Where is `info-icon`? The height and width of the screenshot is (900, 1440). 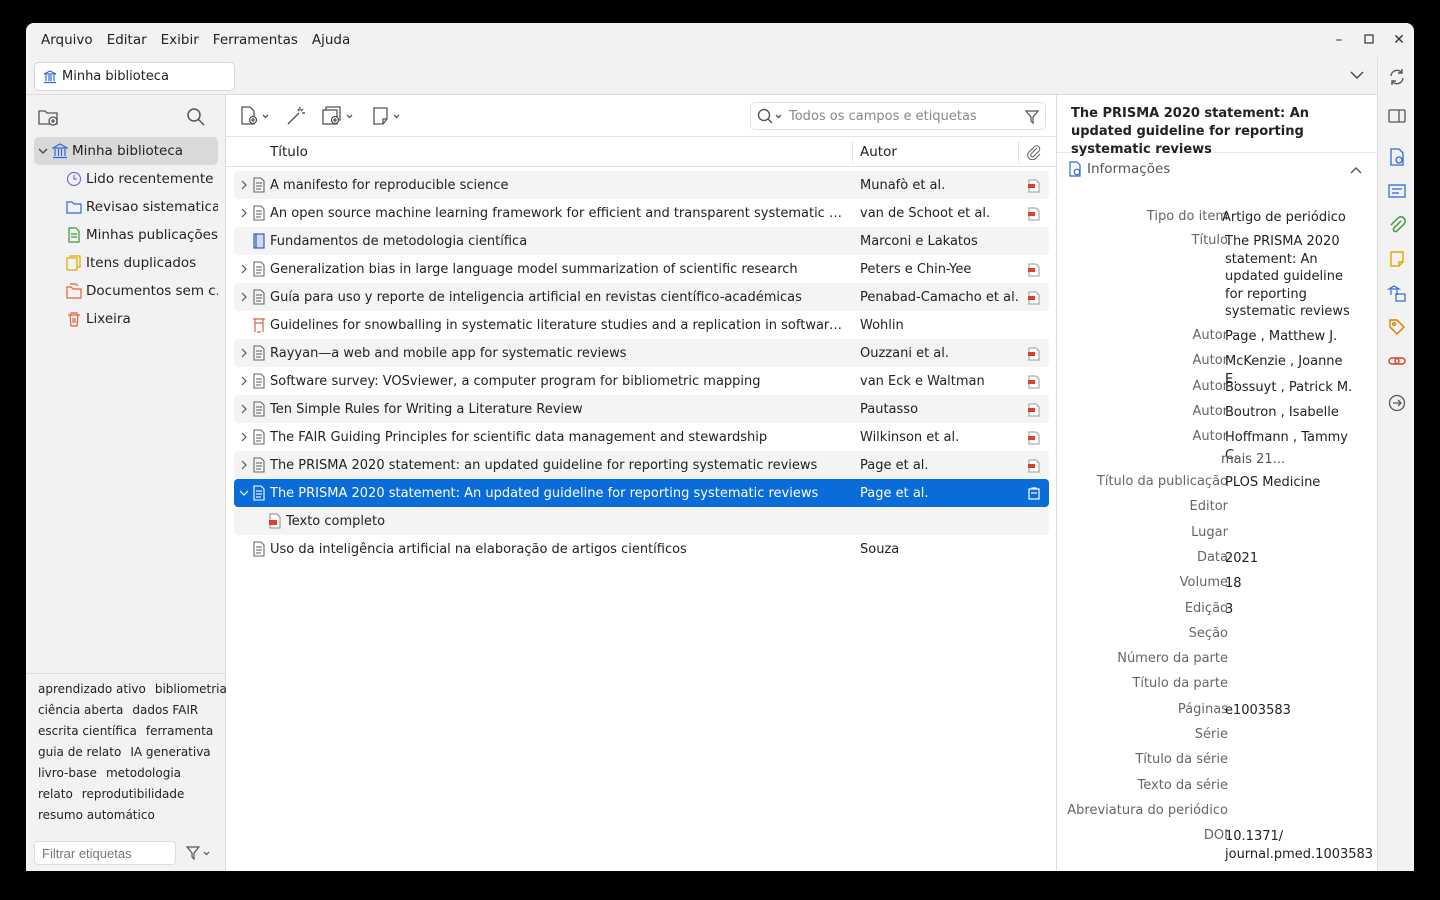
info-icon is located at coordinates (1397, 157).